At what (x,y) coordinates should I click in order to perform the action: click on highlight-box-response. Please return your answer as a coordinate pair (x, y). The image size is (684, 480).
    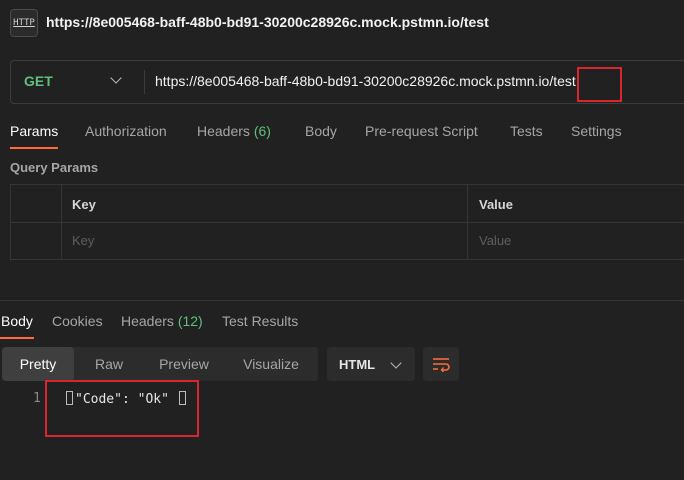
    Looking at the image, I should click on (122, 408).